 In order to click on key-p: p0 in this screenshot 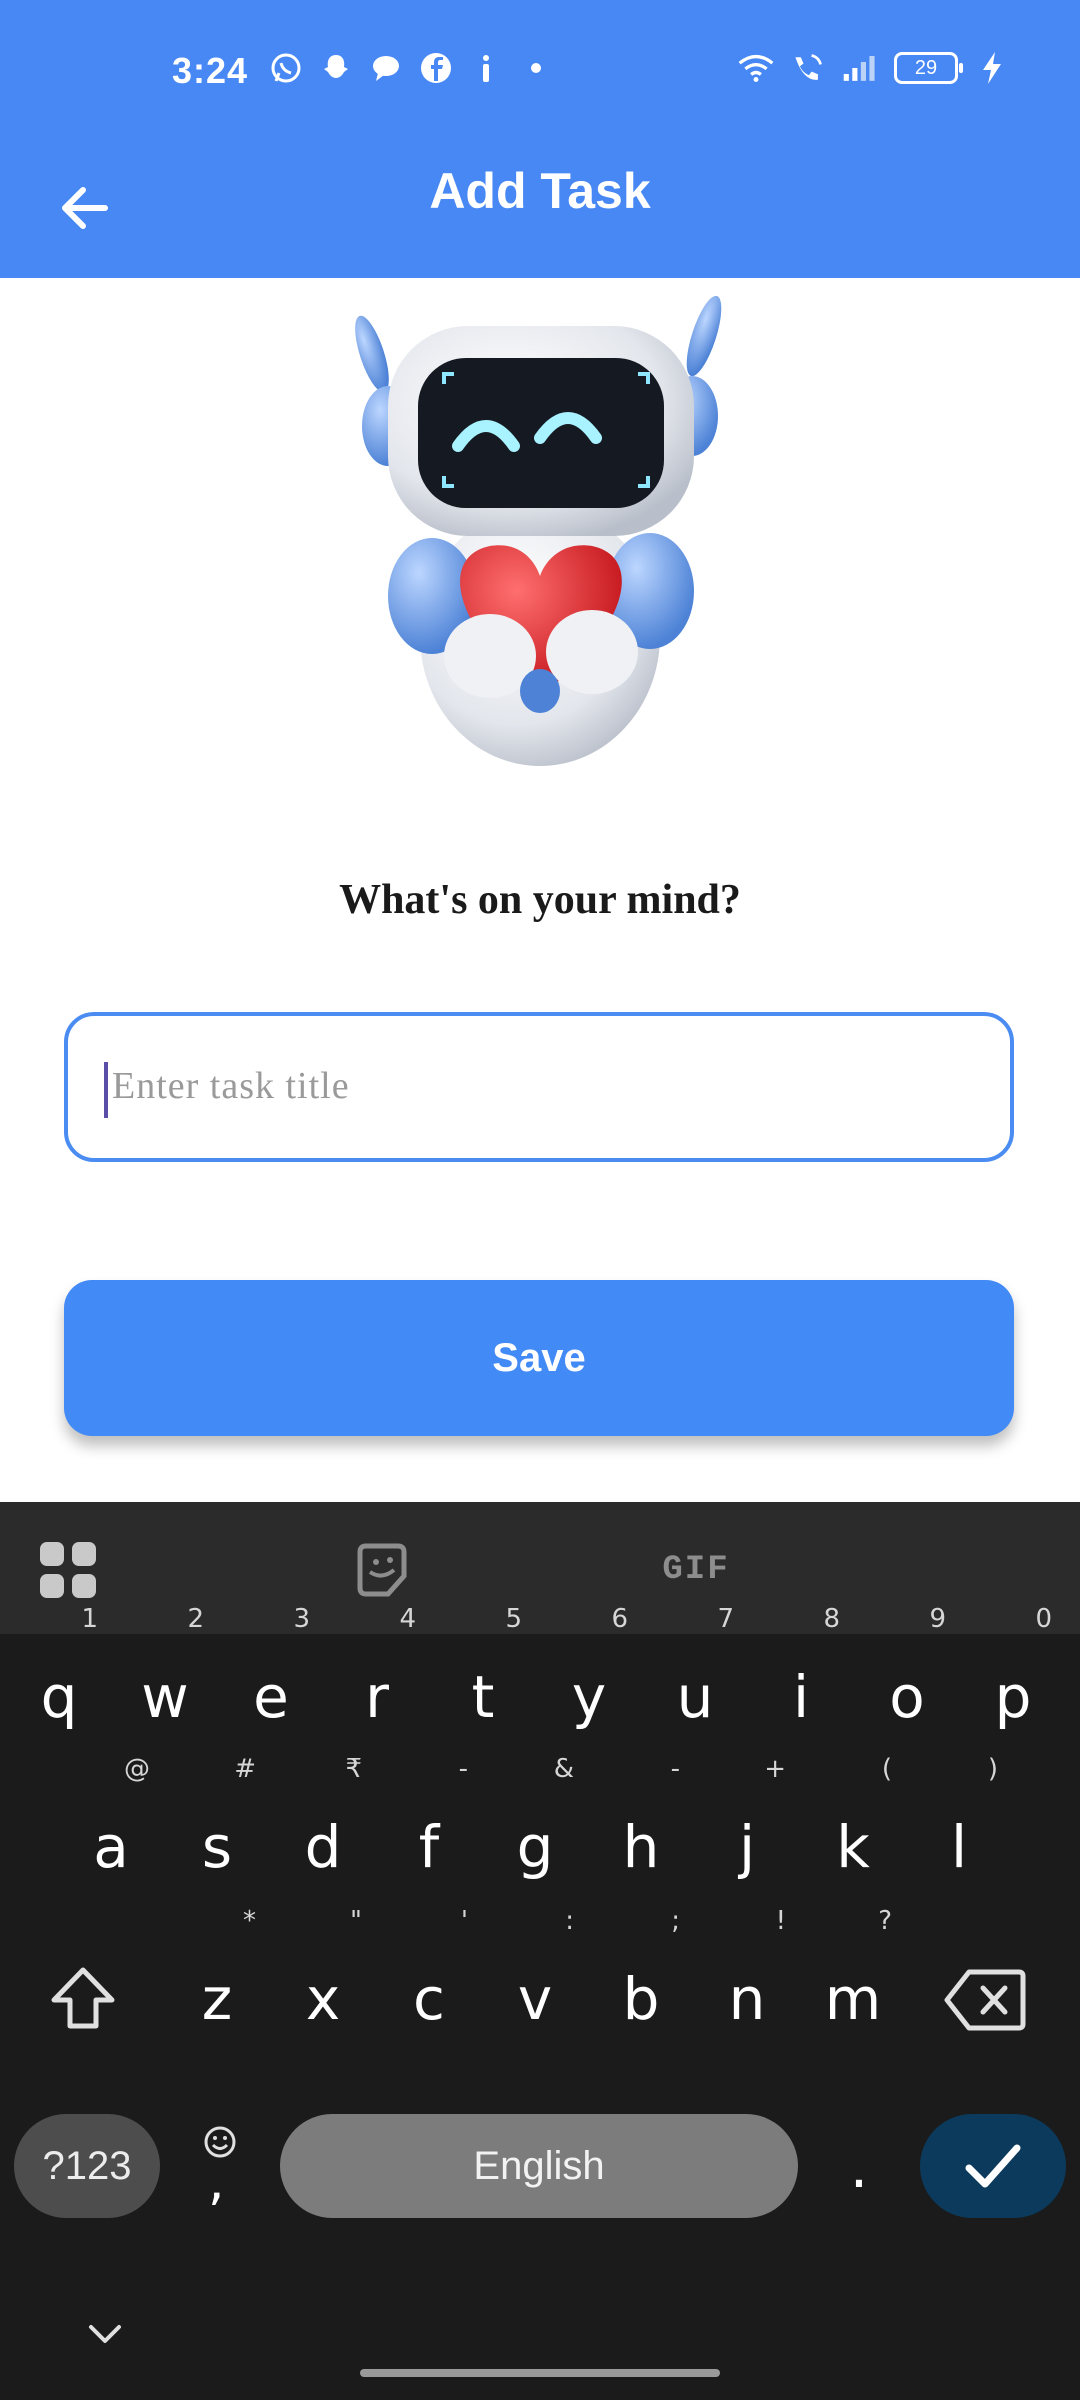, I will do `click(1013, 1679)`.